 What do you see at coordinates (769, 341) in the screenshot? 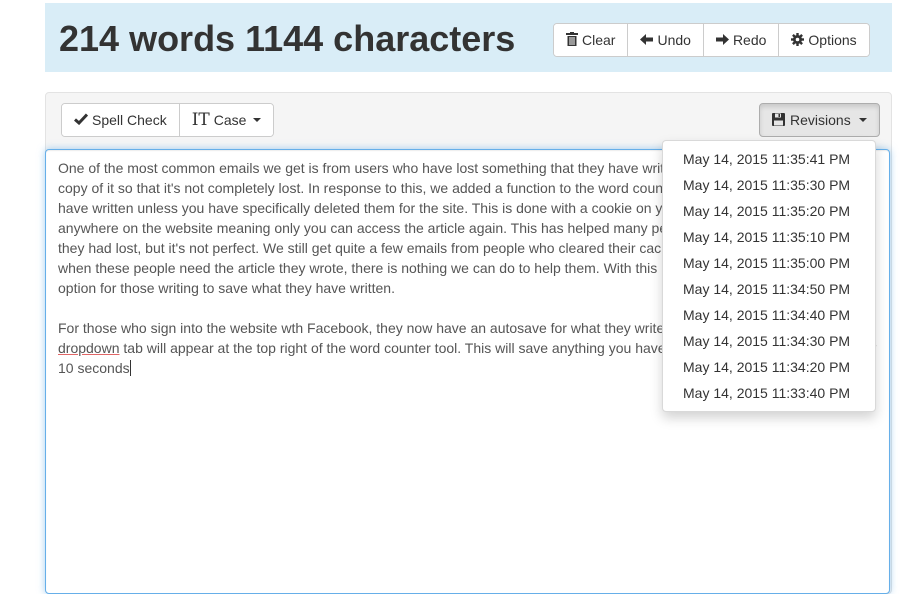
I see `revision-item: May 14, 2015 11:34:30 PM` at bounding box center [769, 341].